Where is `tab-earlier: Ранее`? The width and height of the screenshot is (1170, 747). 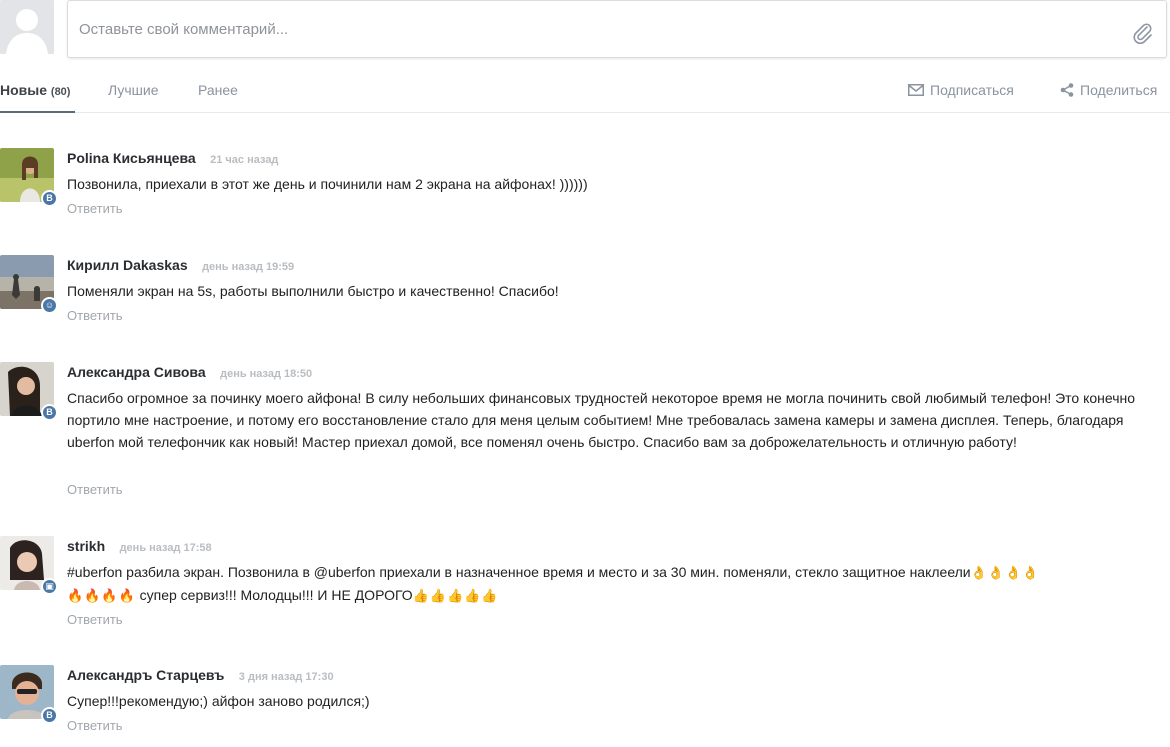 tab-earlier: Ранее is located at coordinates (218, 96).